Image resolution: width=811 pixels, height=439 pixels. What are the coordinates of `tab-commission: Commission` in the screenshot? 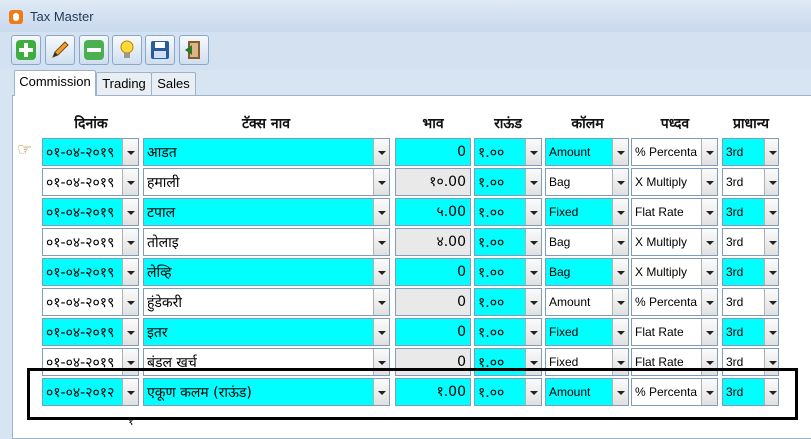 It's located at (55, 83).